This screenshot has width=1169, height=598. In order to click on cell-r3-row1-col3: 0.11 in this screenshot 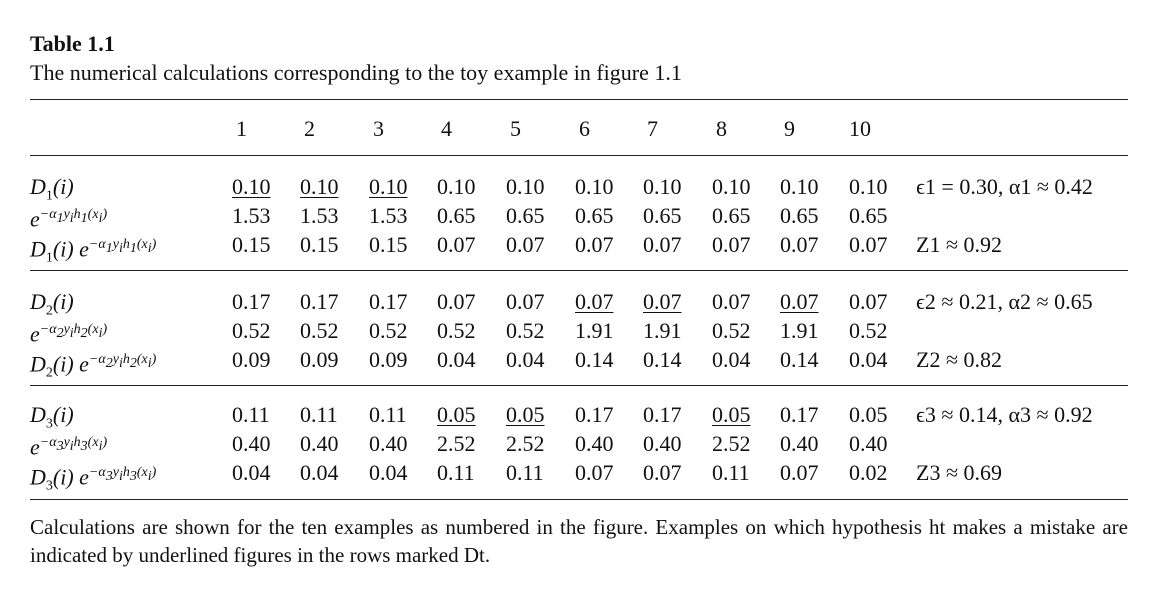, I will do `click(388, 414)`.